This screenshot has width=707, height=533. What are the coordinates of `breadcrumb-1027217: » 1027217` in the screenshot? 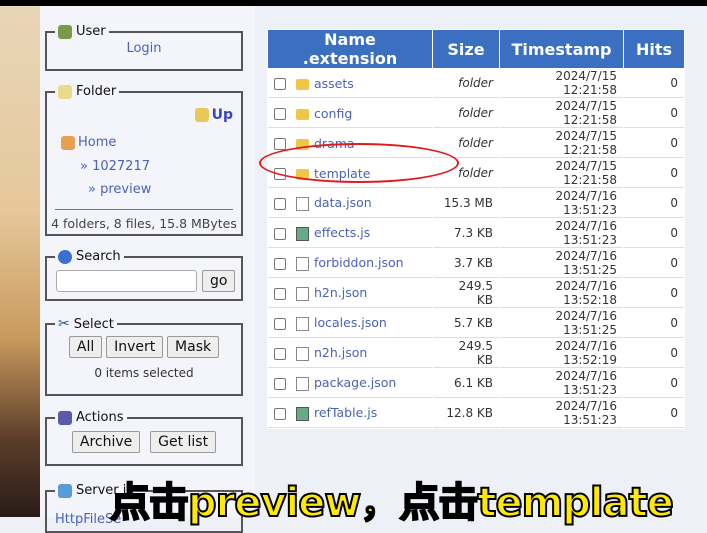 It's located at (115, 166).